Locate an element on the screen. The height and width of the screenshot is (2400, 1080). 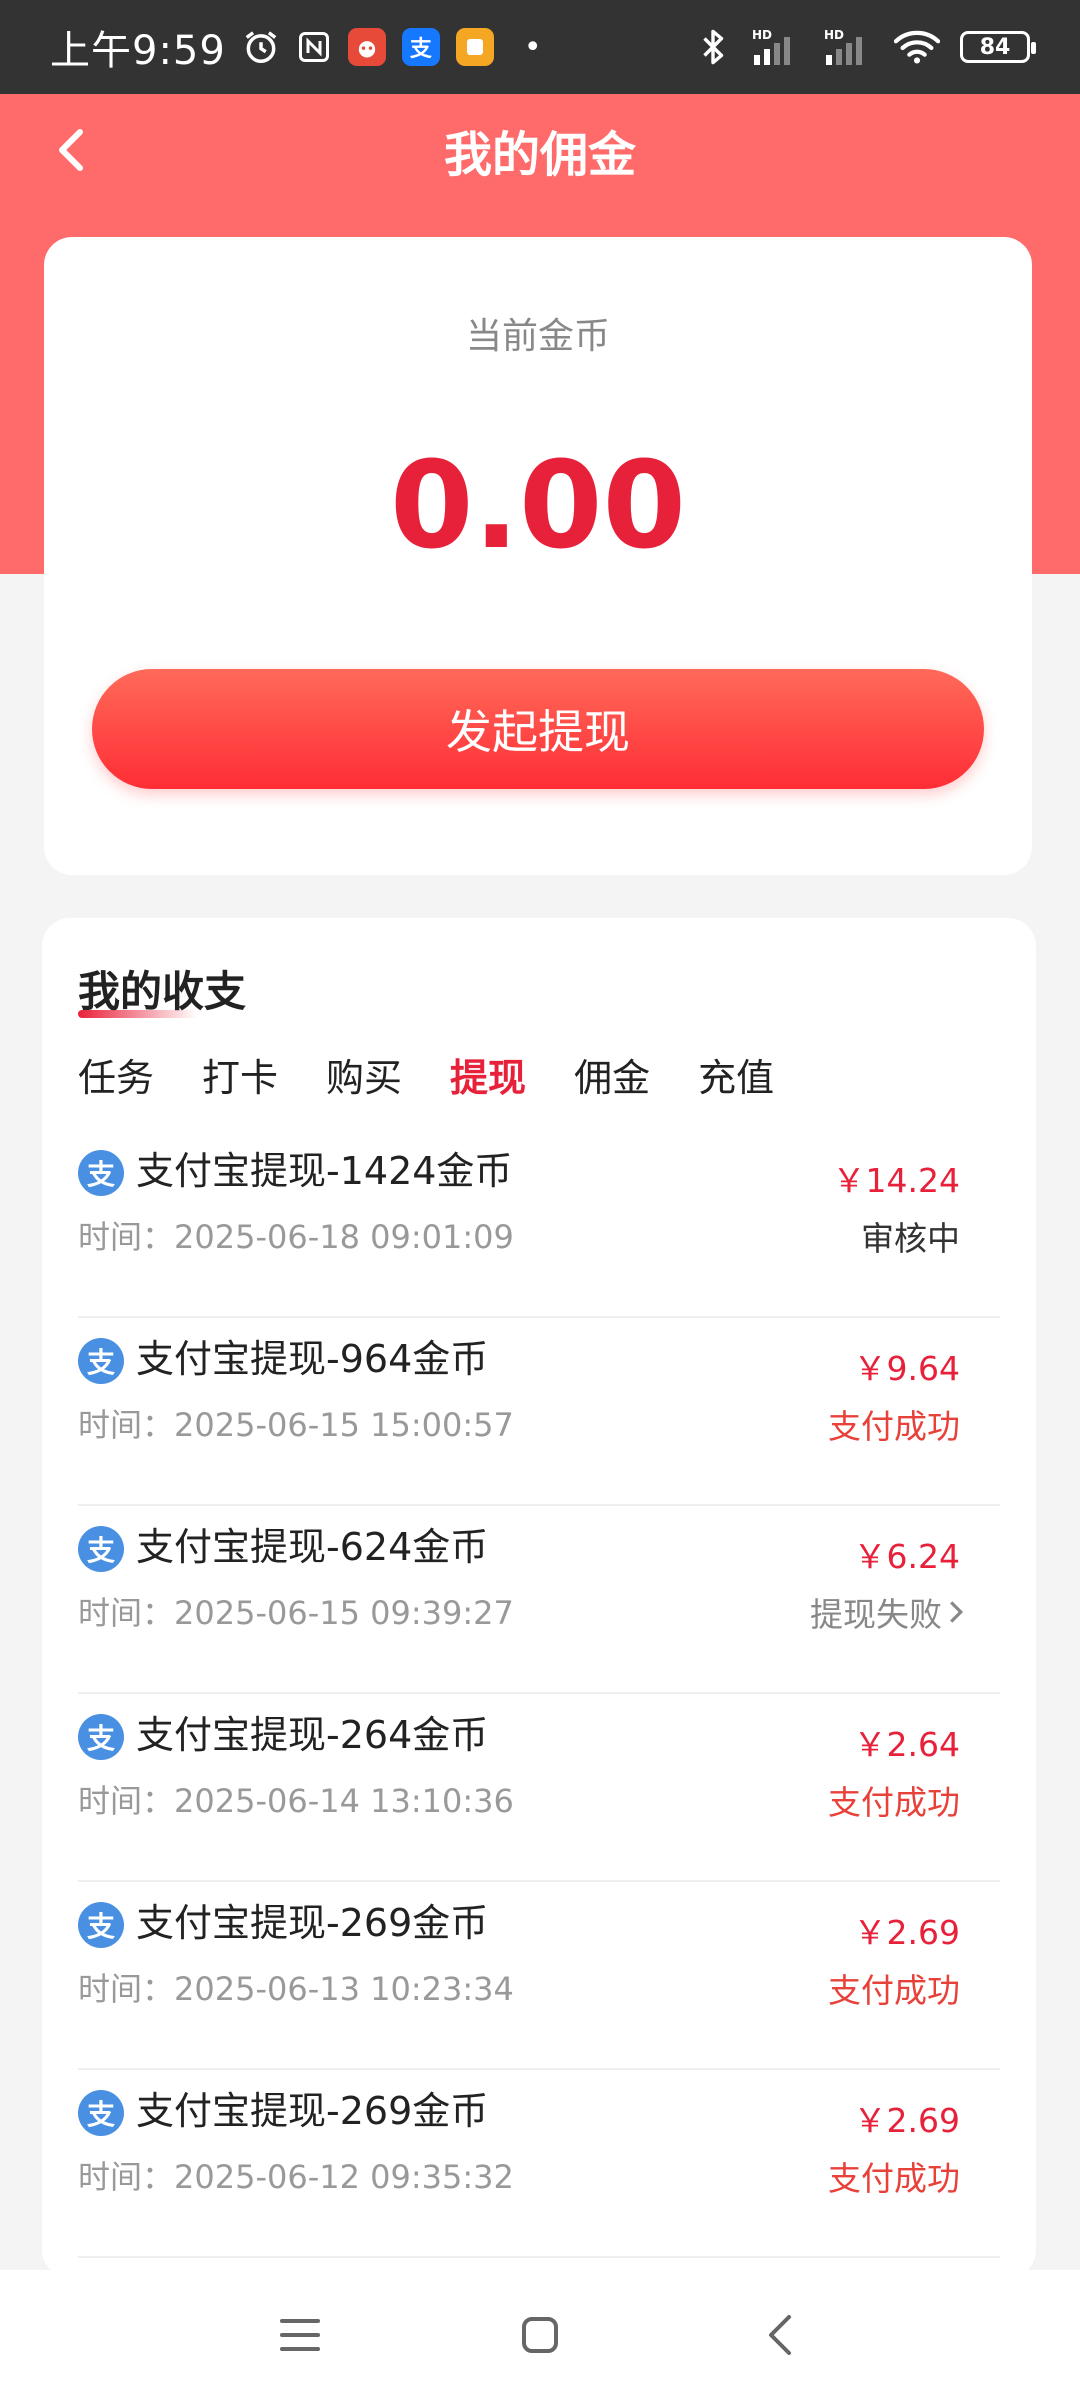
status-bar: 上午9:59 支 • HD HD 84 is located at coordinates (540, 47).